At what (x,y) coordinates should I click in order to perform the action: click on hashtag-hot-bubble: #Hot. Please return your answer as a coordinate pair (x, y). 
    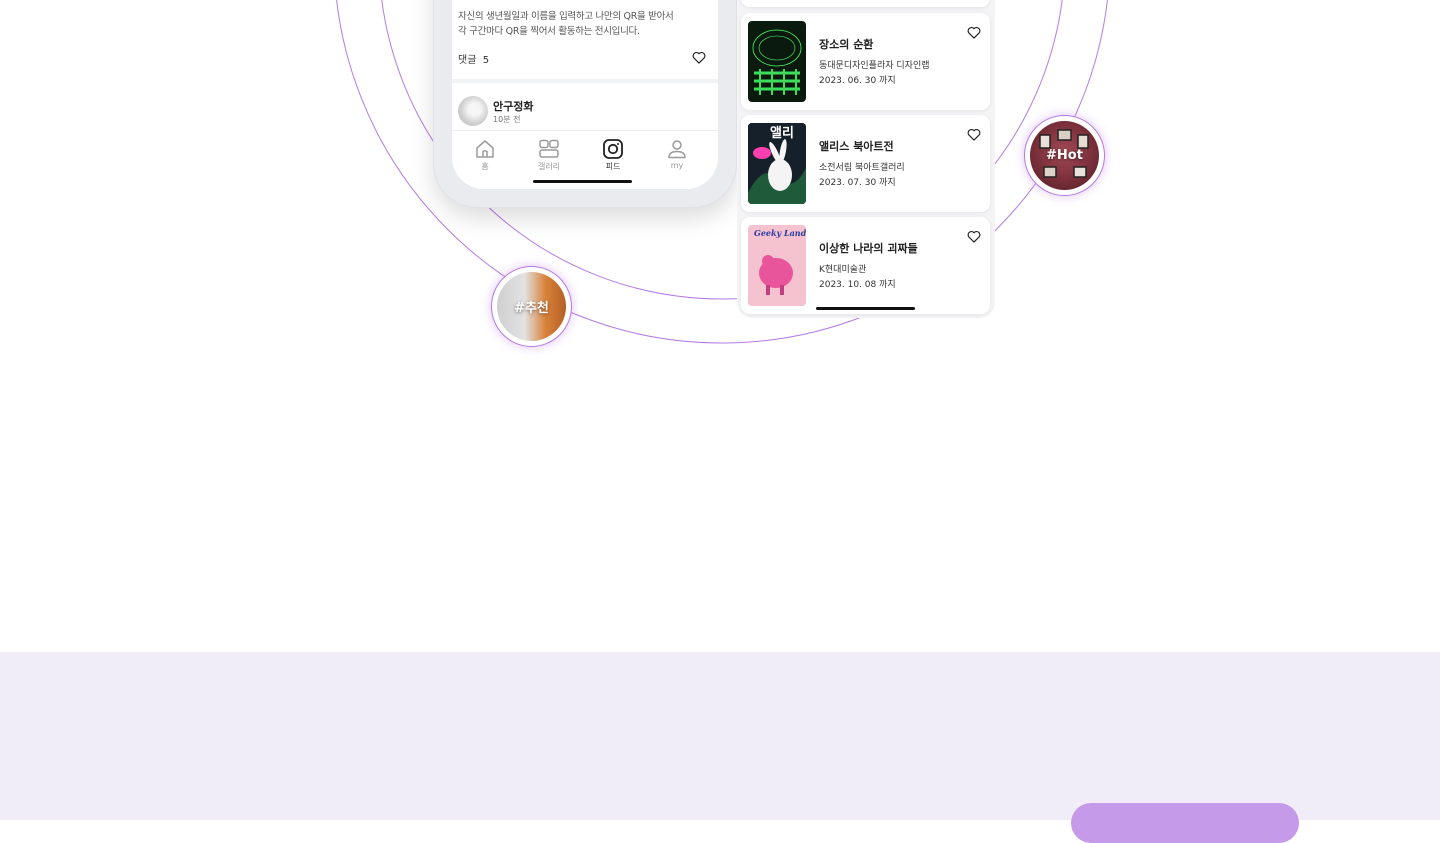
    Looking at the image, I should click on (1064, 155).